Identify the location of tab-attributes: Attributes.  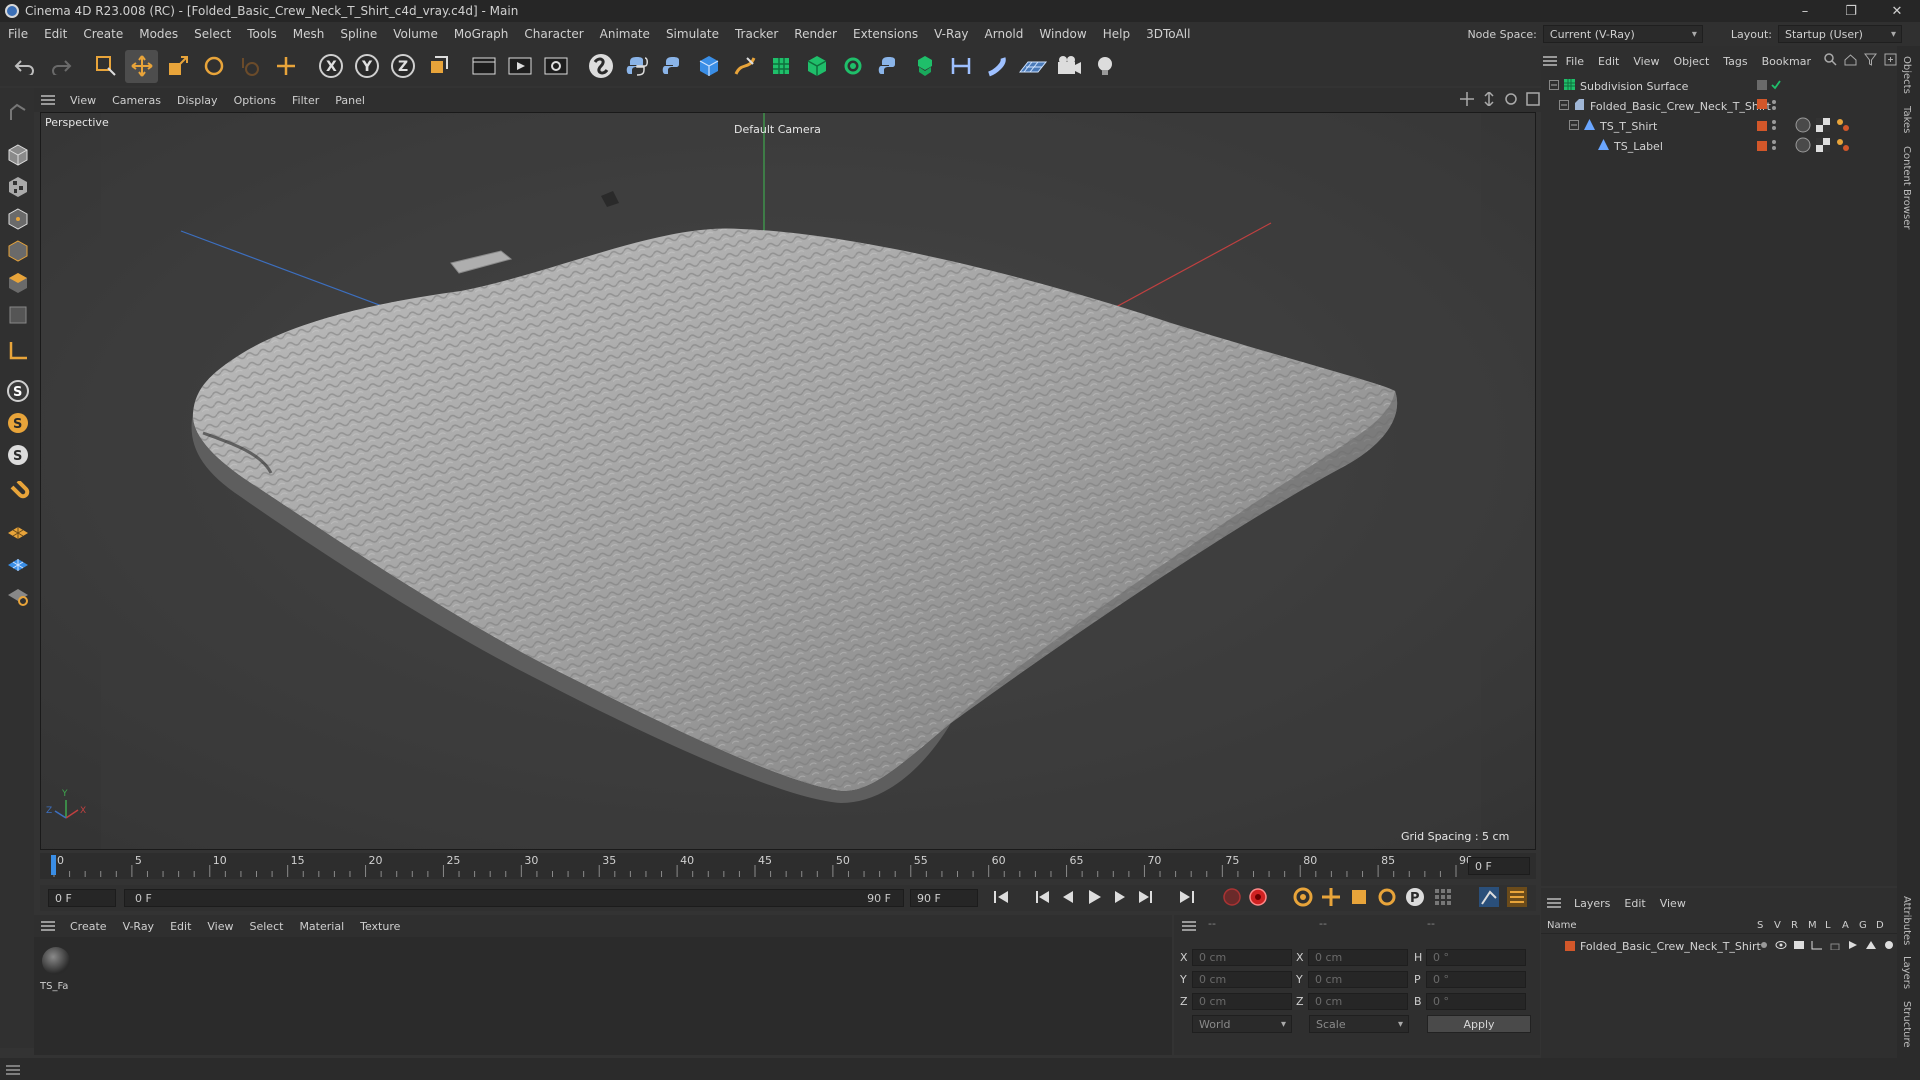
(1906, 920).